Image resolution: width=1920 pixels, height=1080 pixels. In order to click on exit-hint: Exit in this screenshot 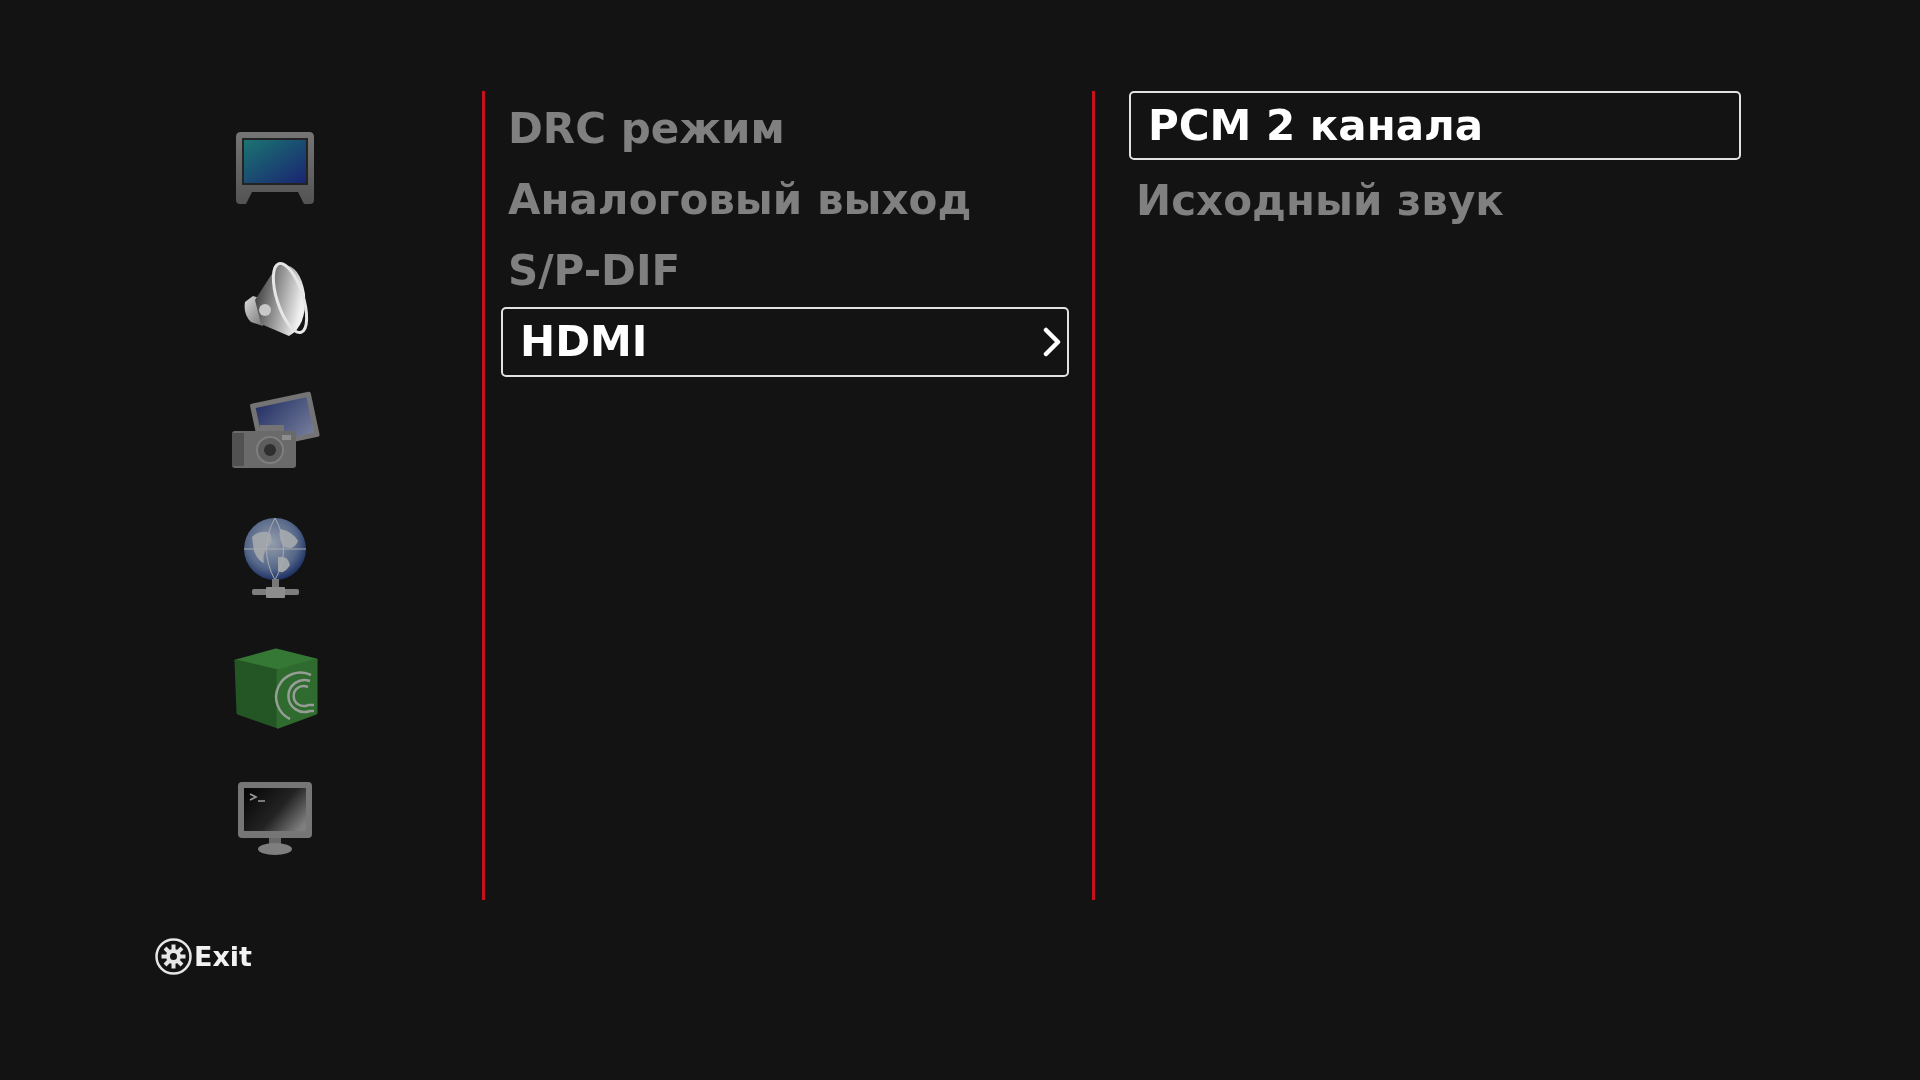, I will do `click(223, 956)`.